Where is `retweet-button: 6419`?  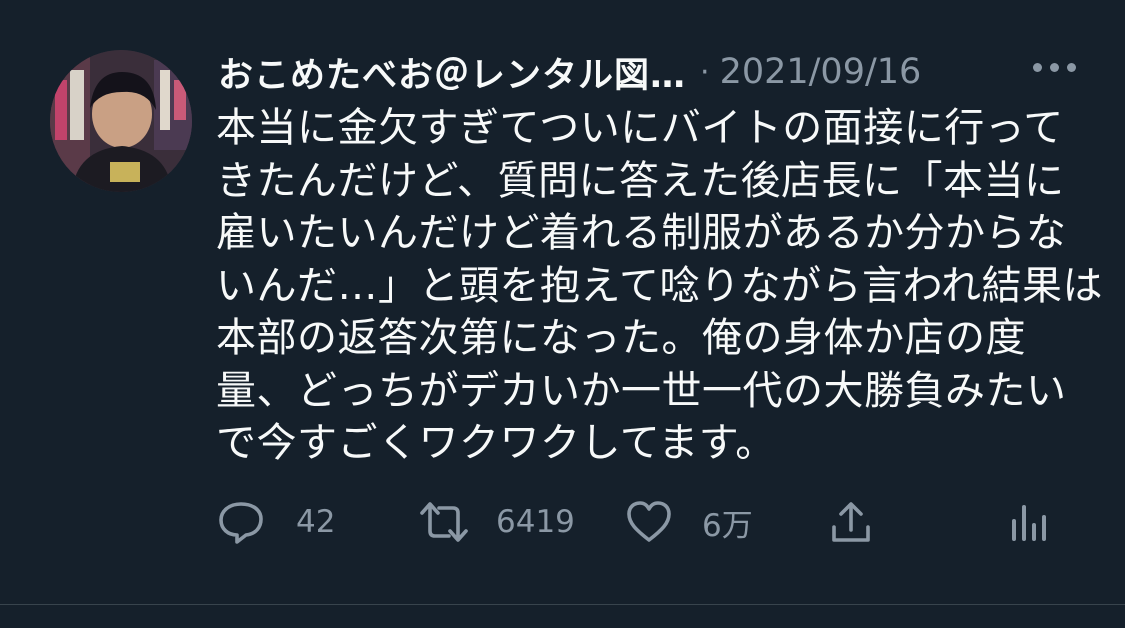
retweet-button: 6419 is located at coordinates (495, 522).